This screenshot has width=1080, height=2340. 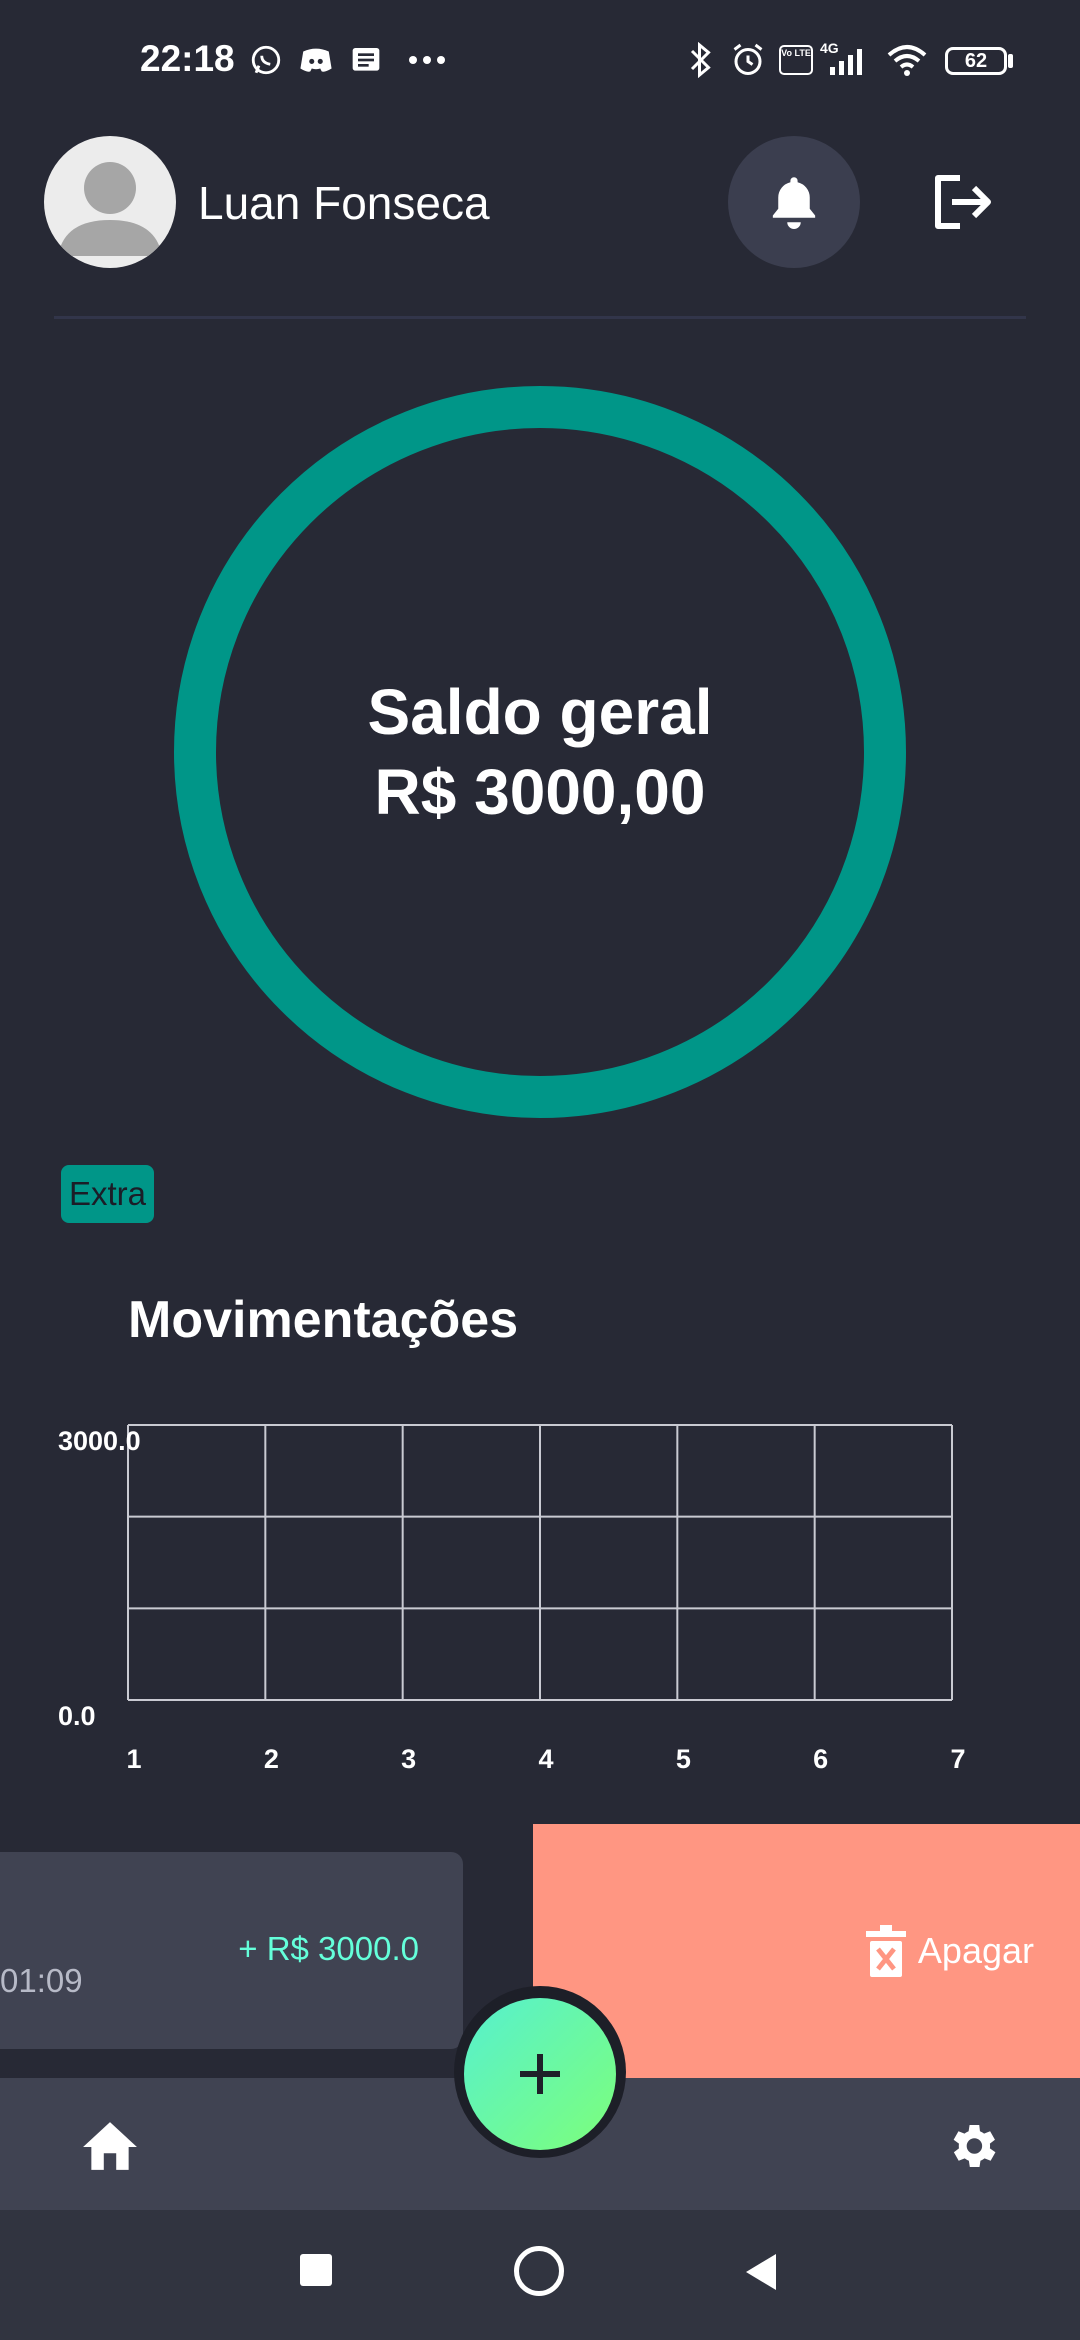 I want to click on logout-icon, so click(x=963, y=202).